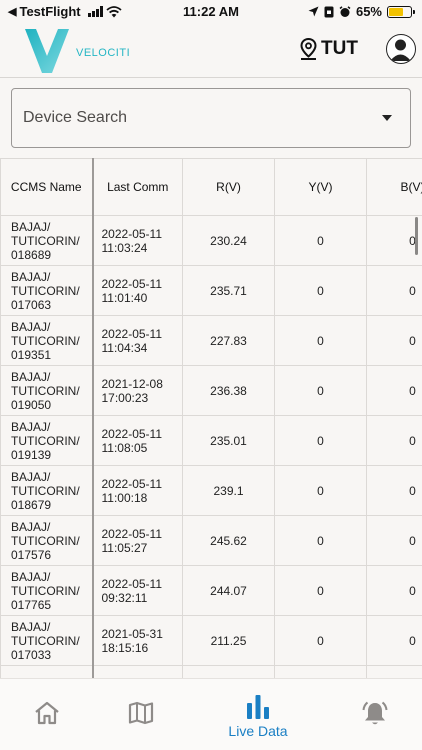 This screenshot has height=750, width=422. What do you see at coordinates (228, 240) in the screenshot?
I see `cell-r-voltage: 230.24` at bounding box center [228, 240].